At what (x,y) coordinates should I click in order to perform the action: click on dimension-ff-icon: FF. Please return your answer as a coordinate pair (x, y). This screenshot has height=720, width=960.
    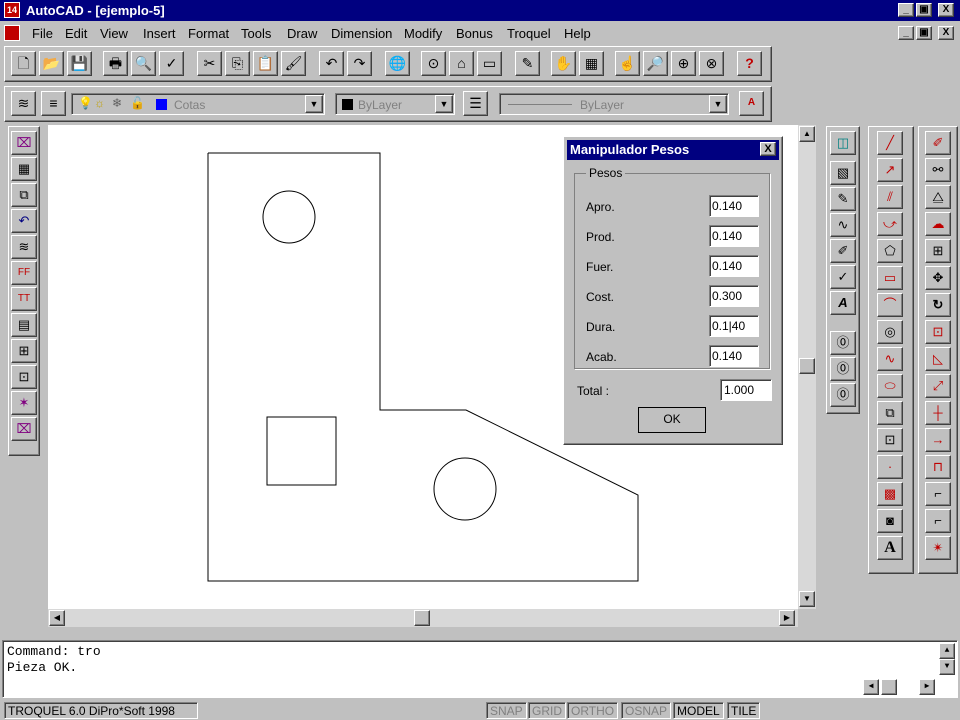
    Looking at the image, I should click on (24, 273).